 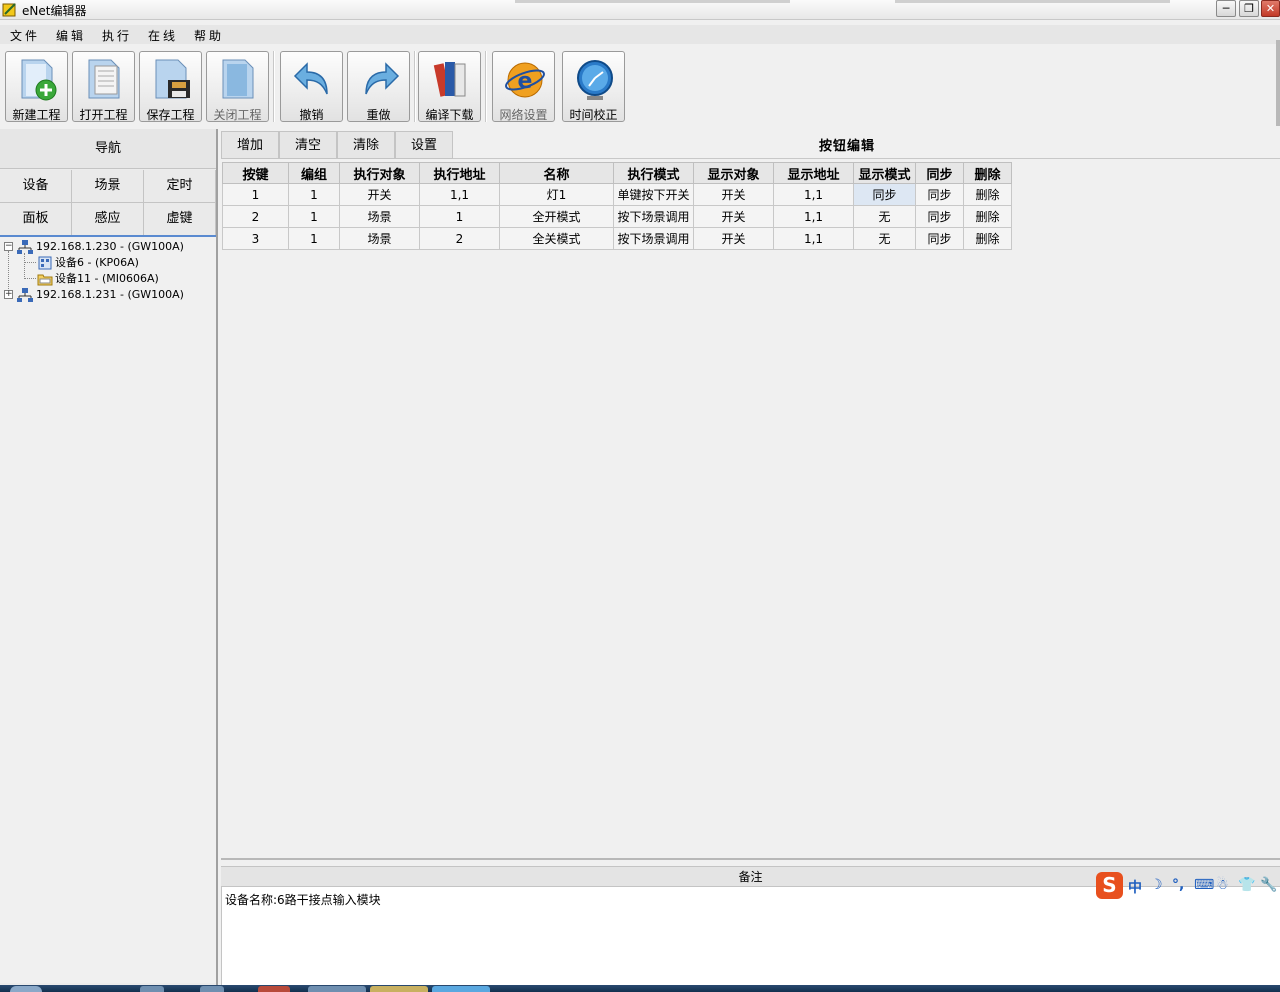 I want to click on col-display-address: 显示地址, so click(x=813, y=173).